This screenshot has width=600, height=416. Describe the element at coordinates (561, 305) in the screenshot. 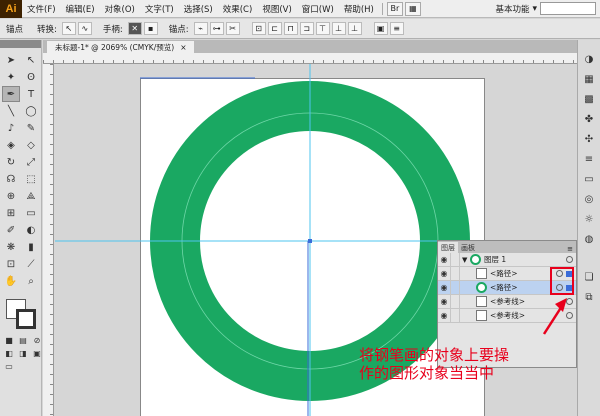

I see `annotation-arrow-head` at that location.